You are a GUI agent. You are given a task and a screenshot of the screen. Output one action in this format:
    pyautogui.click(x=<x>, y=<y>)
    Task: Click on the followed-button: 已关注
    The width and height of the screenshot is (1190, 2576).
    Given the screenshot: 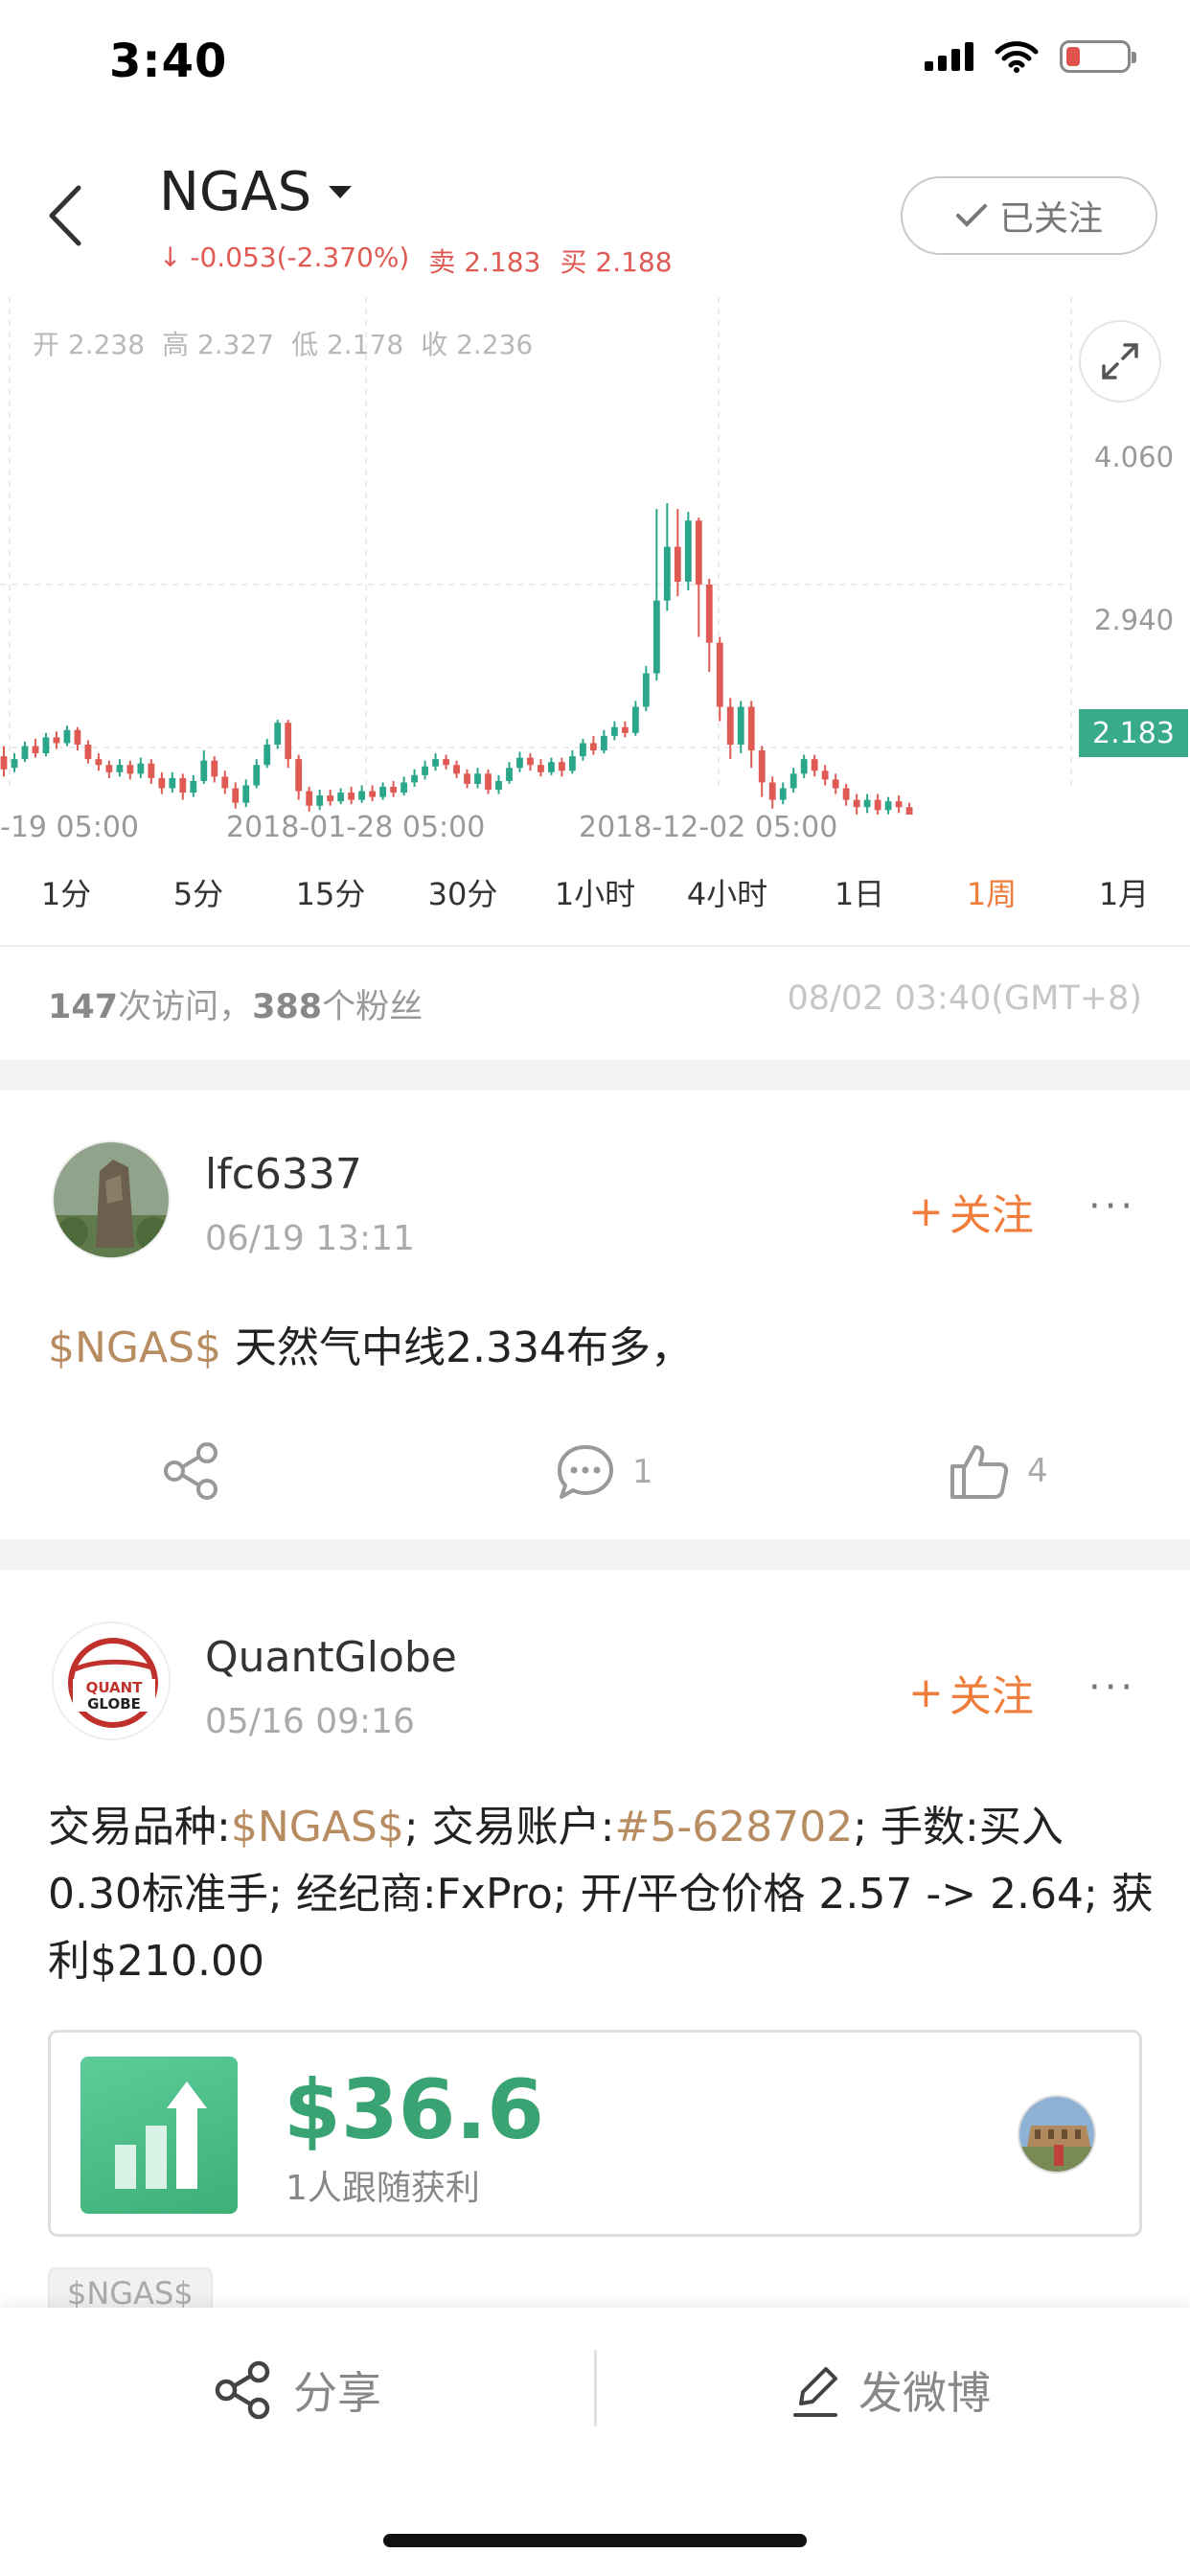 What is the action you would take?
    pyautogui.click(x=1029, y=216)
    